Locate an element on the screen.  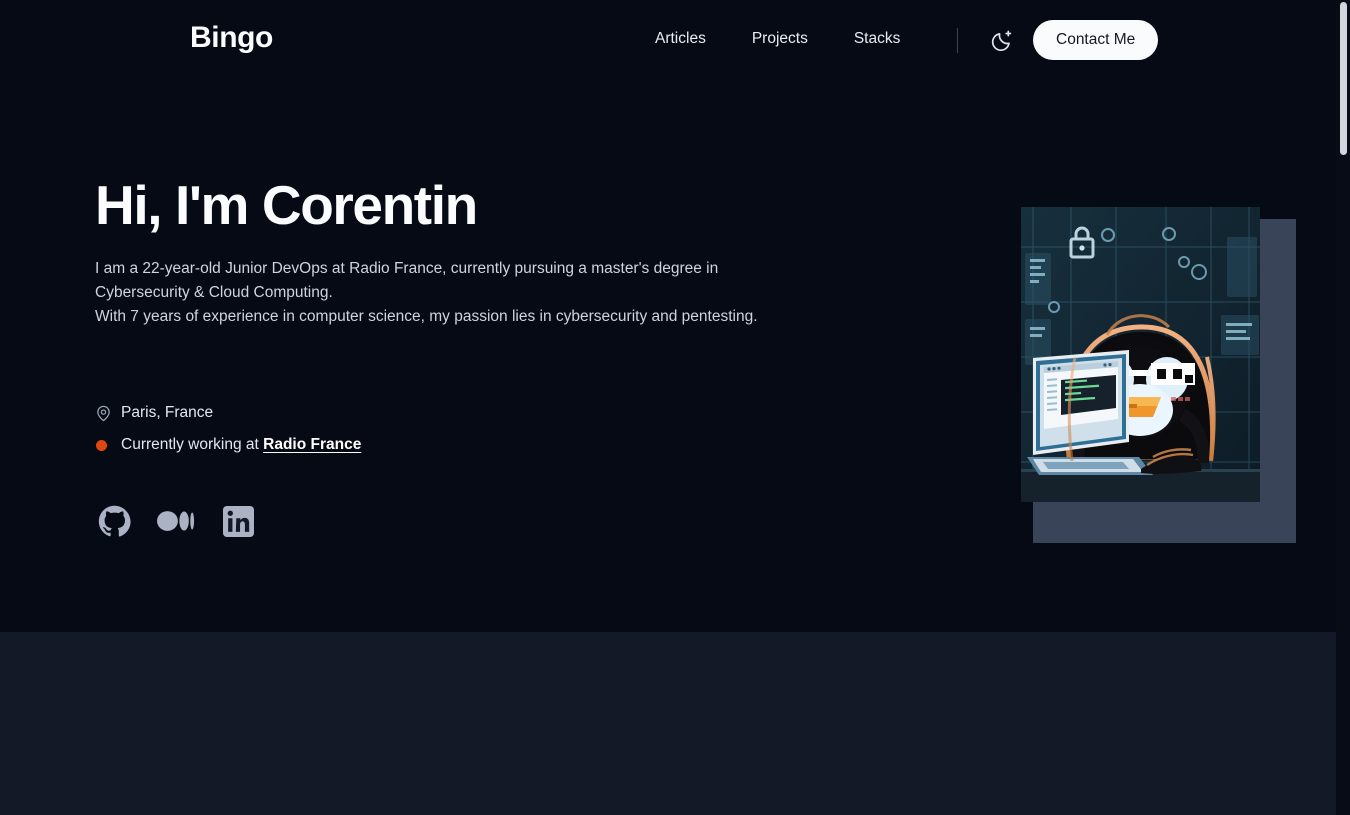
nav-links: Articles Projects Stacks is located at coordinates (777, 39).